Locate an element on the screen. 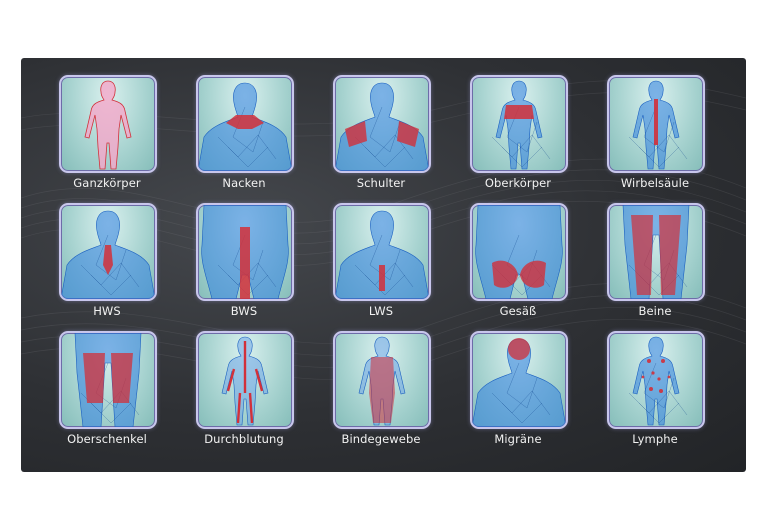 The width and height of the screenshot is (768, 531). program-tile-buttocks: Gesäß is located at coordinates (518, 265).